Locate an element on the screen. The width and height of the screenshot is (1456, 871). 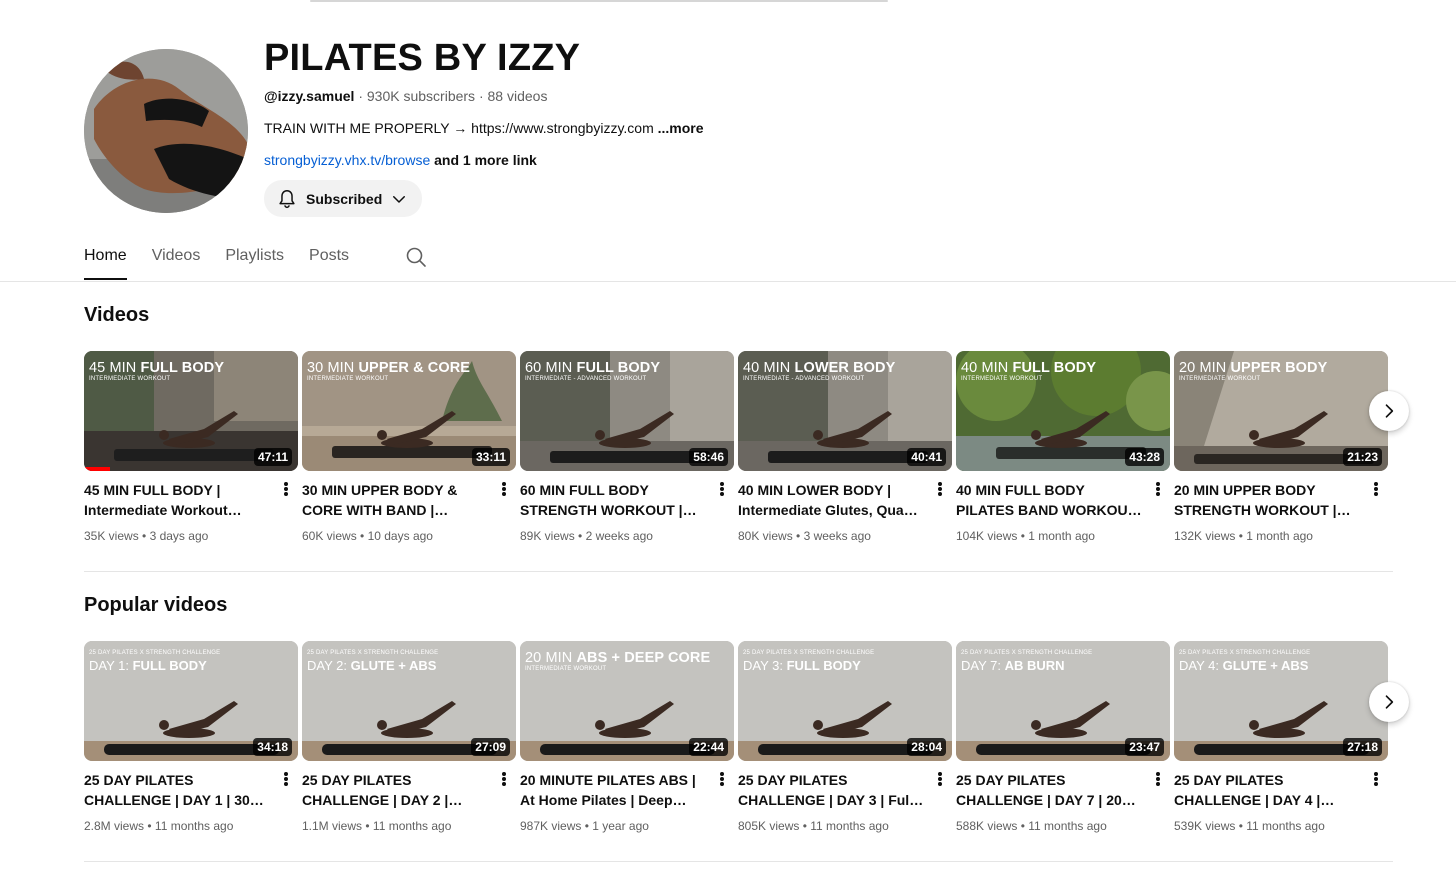
view-count: 89K views is located at coordinates (547, 536).